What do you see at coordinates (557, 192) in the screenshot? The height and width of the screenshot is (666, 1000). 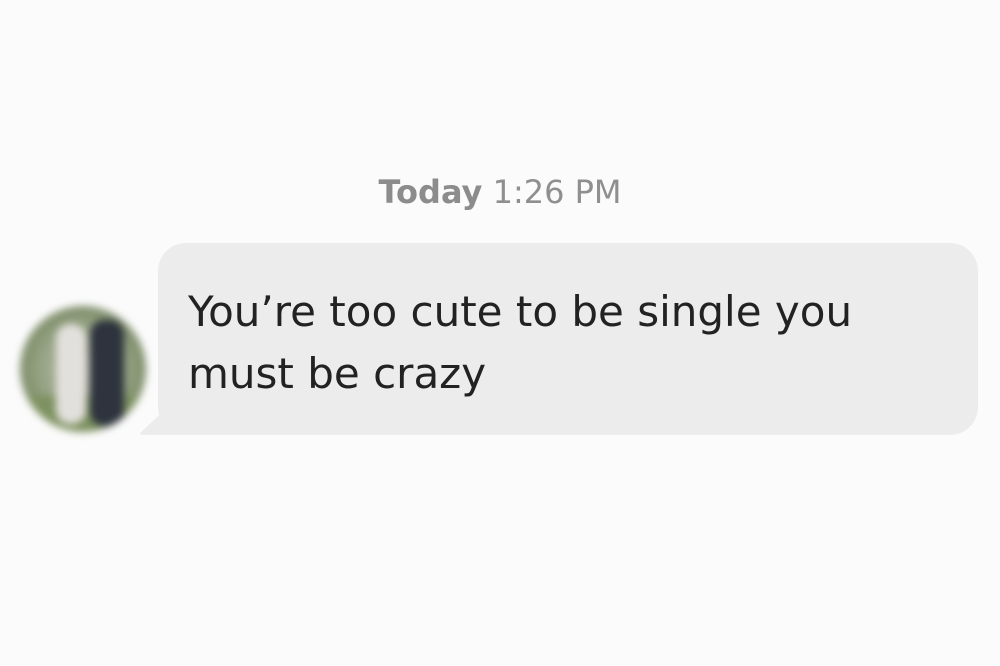 I see `timestamp-time: 1:26 PM` at bounding box center [557, 192].